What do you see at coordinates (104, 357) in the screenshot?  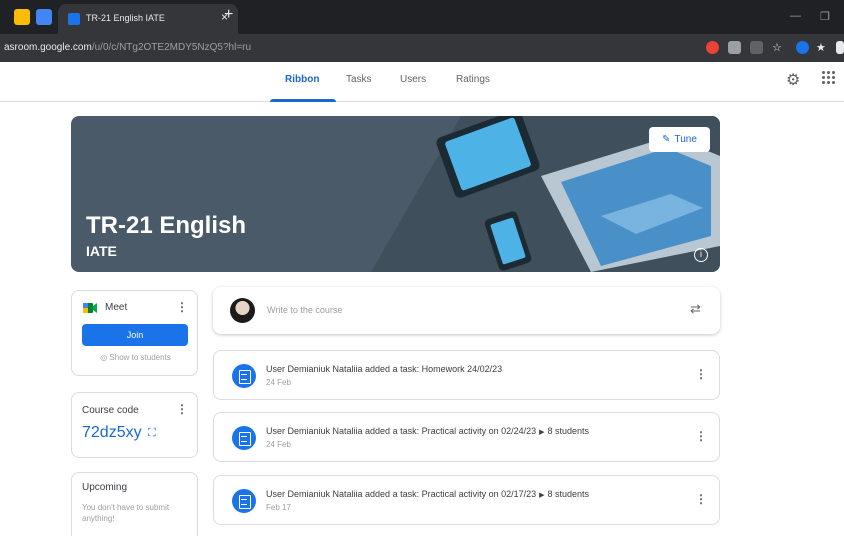 I see `eye-icon: ◎` at bounding box center [104, 357].